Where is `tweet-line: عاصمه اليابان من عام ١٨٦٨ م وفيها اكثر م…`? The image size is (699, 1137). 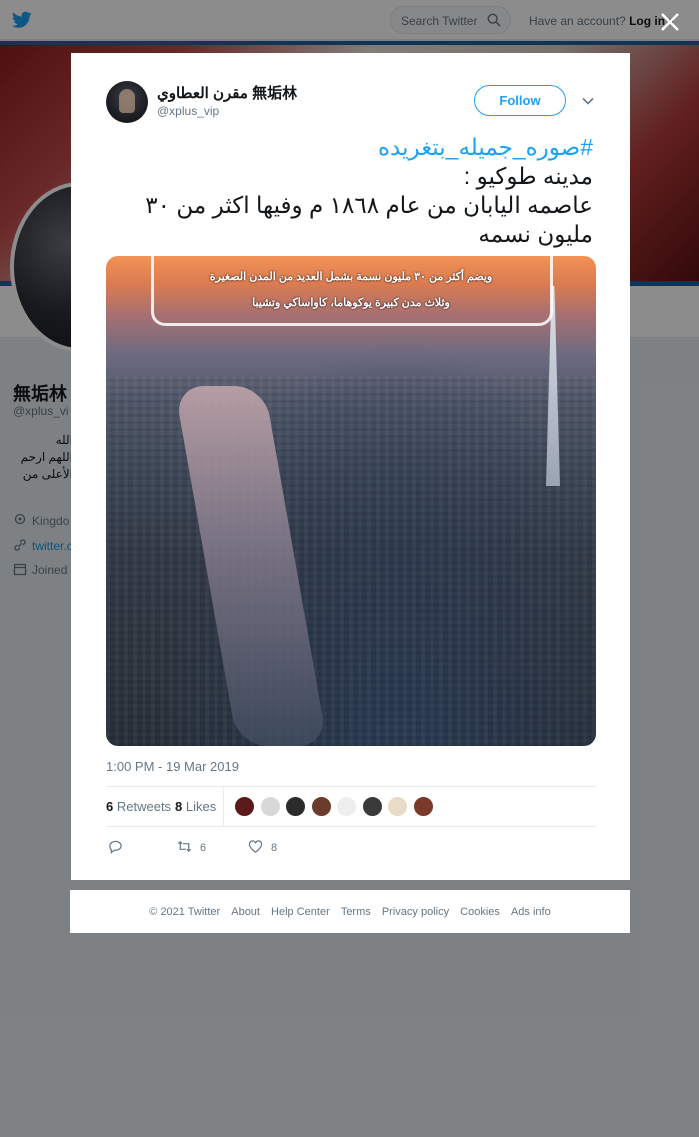
tweet-line: عاصمه اليابان من عام ١٨٦٨ م وفيها اكثر م… is located at coordinates (369, 205).